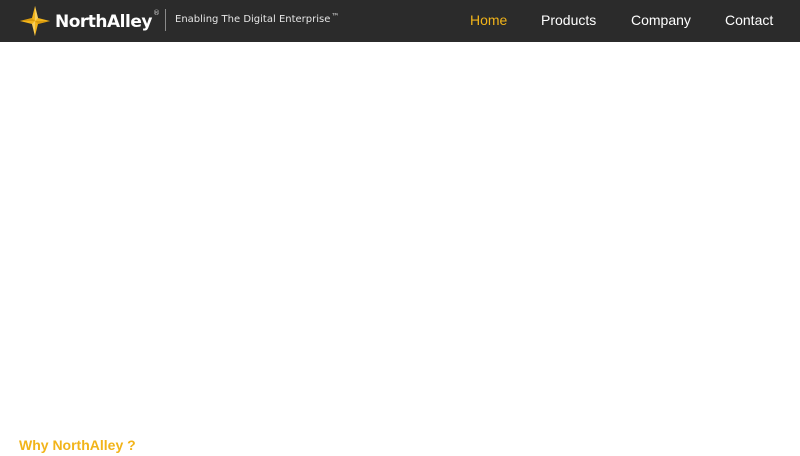 This screenshot has height=456, width=800. Describe the element at coordinates (103, 22) in the screenshot. I see `brand-name: NorthAlley` at that location.